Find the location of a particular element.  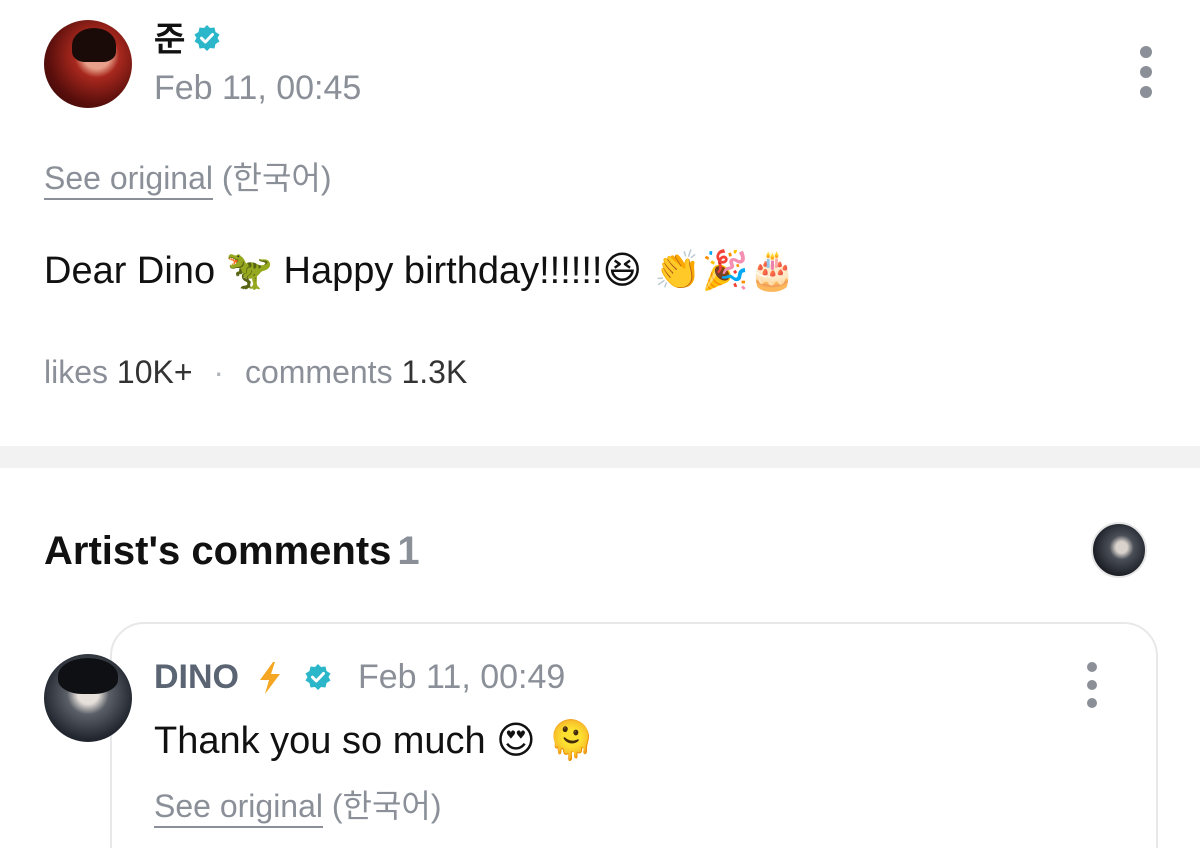

commenter-name: DINO is located at coordinates (196, 677).